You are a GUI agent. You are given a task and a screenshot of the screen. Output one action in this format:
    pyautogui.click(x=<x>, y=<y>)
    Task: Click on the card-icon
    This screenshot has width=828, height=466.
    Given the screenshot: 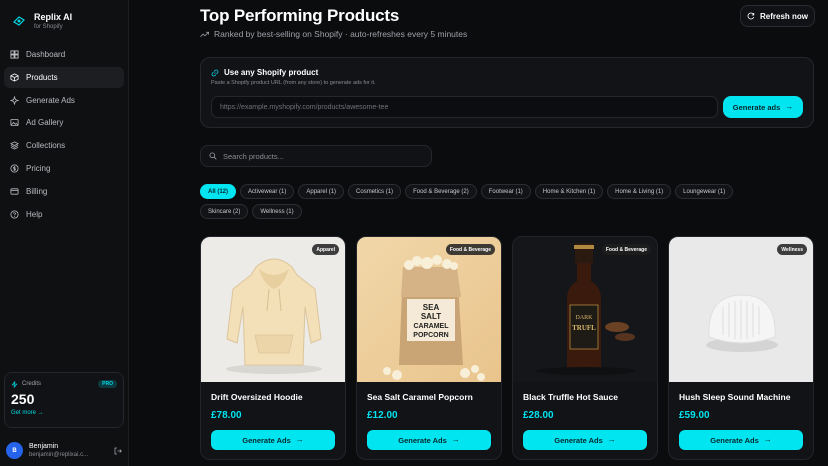 What is the action you would take?
    pyautogui.click(x=14, y=191)
    